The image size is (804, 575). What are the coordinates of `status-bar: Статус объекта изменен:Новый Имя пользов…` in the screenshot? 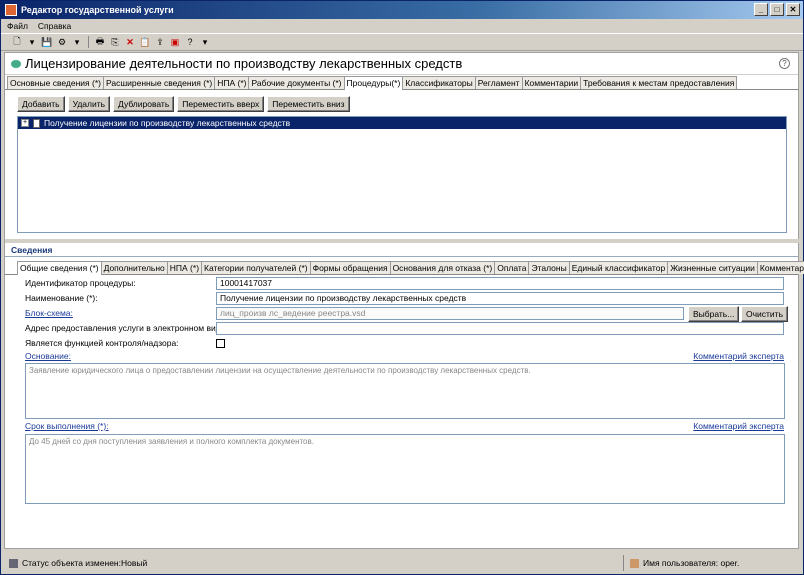 It's located at (402, 563).